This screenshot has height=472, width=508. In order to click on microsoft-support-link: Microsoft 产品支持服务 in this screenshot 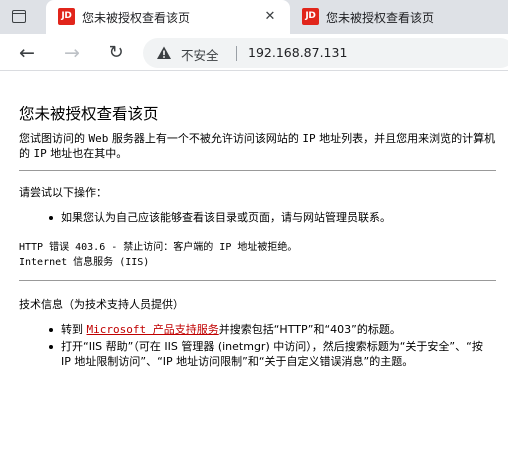, I will do `click(153, 329)`.